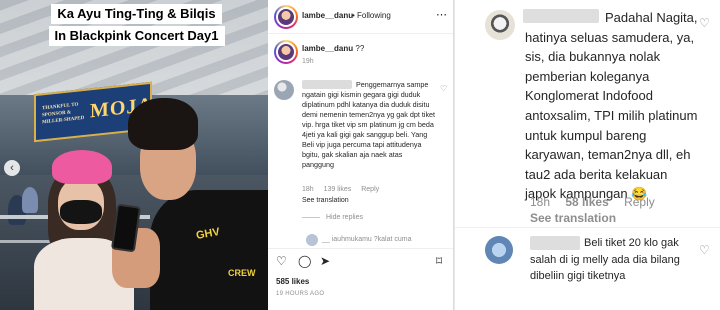 The width and height of the screenshot is (720, 310). I want to click on person-hair, so click(163, 124).